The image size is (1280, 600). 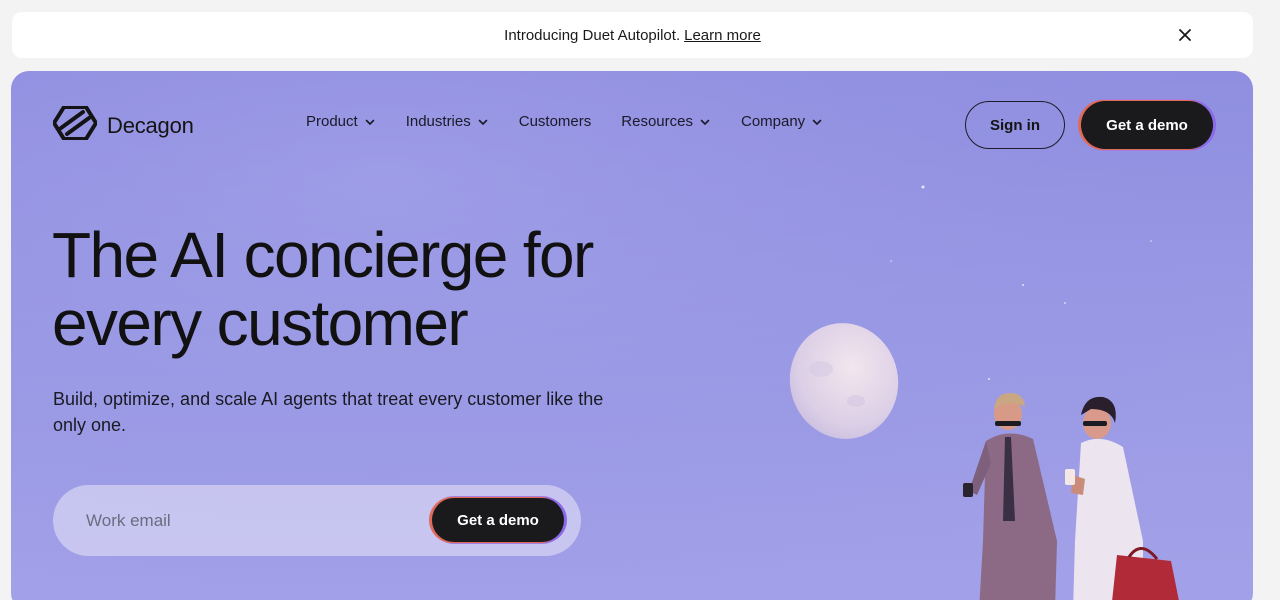 What do you see at coordinates (592, 35) in the screenshot?
I see `banner-text: Introducing Duet Autopilot.` at bounding box center [592, 35].